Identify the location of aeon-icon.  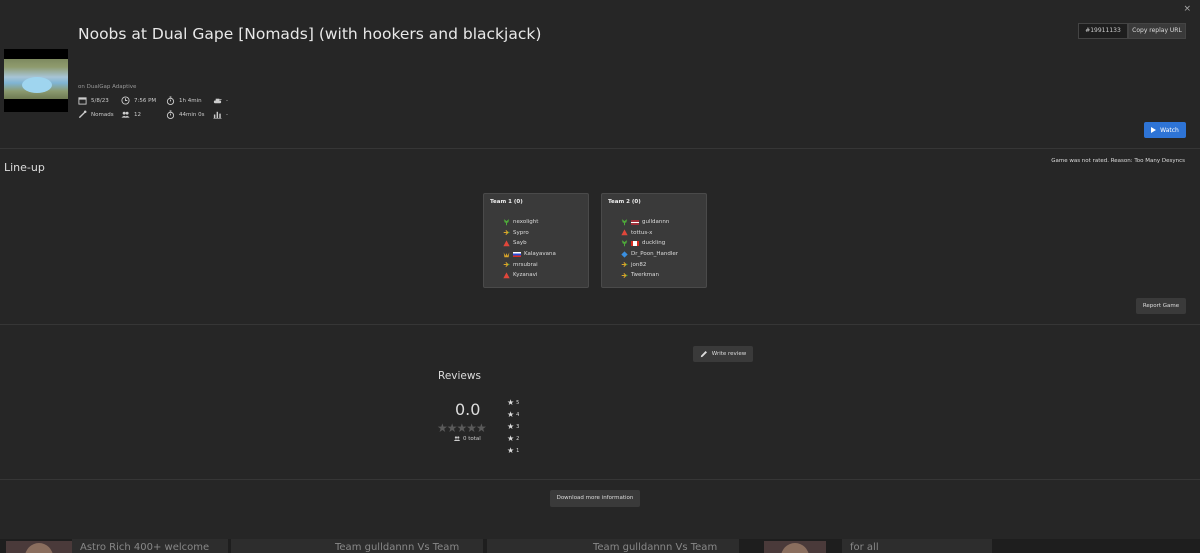
(506, 254).